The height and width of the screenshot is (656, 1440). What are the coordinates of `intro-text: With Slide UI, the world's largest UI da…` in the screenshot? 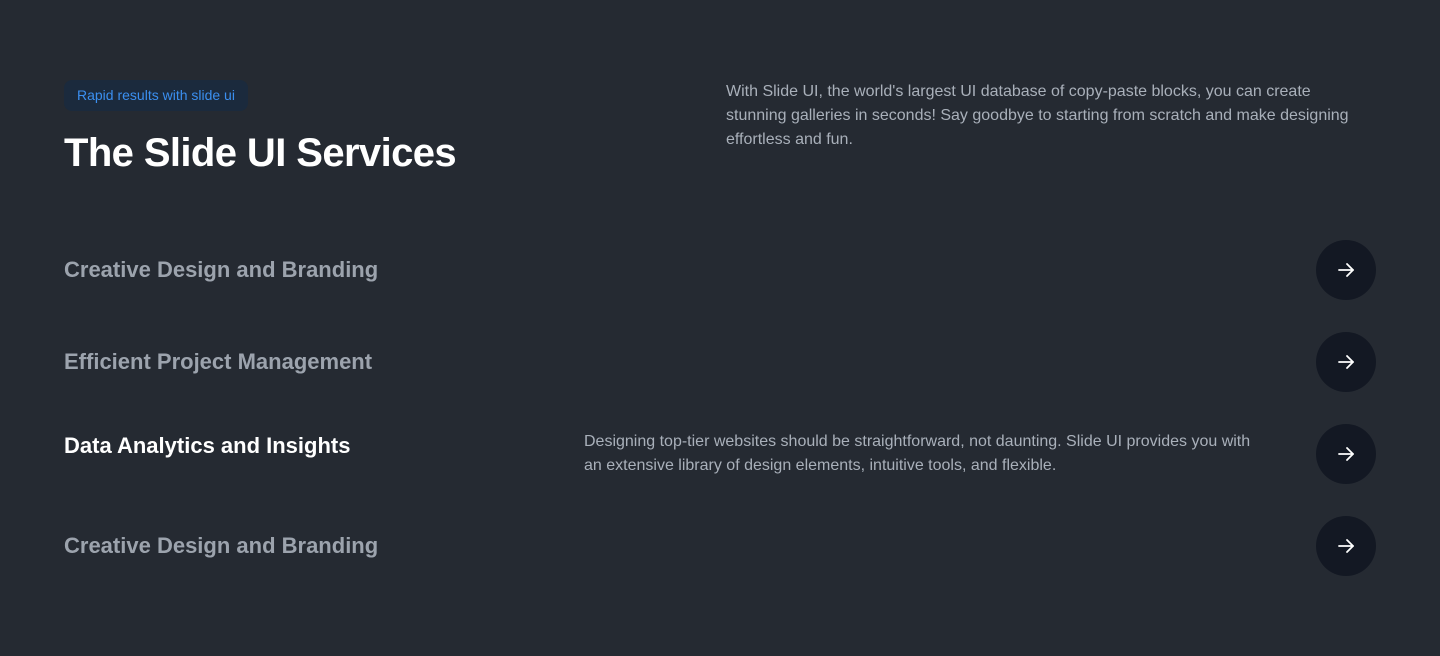 It's located at (1037, 115).